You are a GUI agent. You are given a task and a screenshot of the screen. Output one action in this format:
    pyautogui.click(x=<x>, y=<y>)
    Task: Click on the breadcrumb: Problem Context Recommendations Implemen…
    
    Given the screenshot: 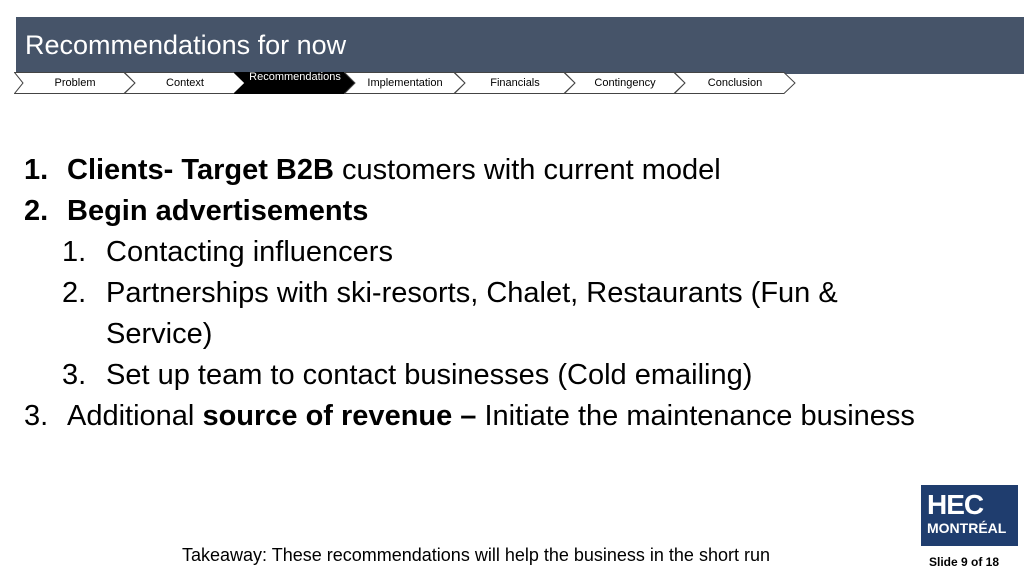 What is the action you would take?
    pyautogui.click(x=414, y=83)
    